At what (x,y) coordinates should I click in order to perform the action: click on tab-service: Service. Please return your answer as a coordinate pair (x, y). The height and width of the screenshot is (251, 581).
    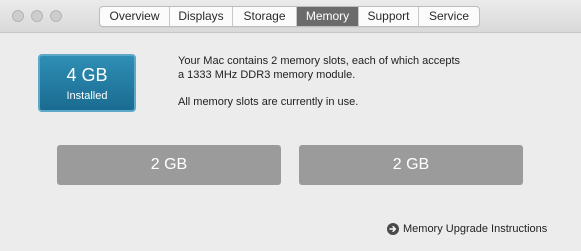
    Looking at the image, I should click on (448, 16).